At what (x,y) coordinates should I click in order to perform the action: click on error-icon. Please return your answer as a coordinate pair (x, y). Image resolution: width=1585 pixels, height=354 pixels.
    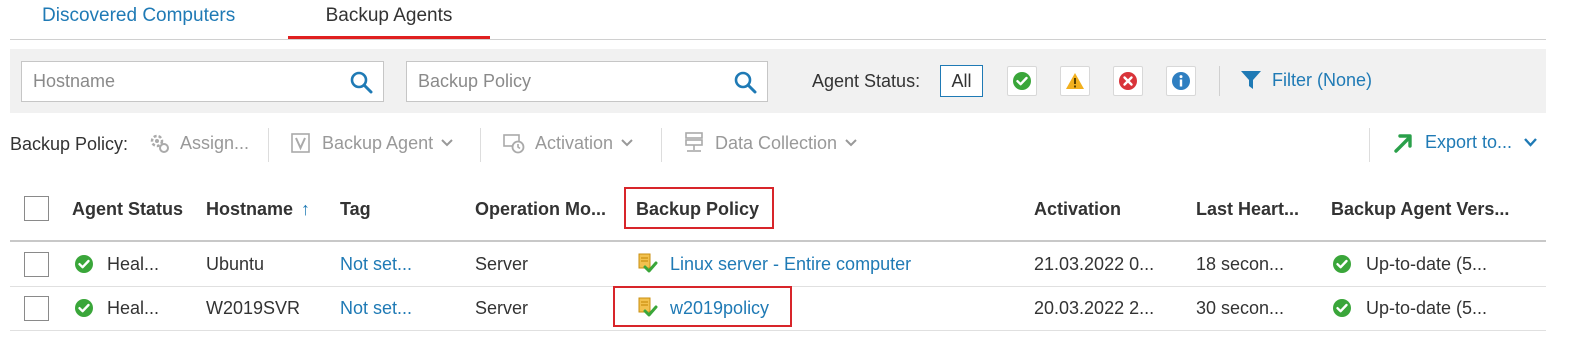
    Looking at the image, I should click on (1128, 81).